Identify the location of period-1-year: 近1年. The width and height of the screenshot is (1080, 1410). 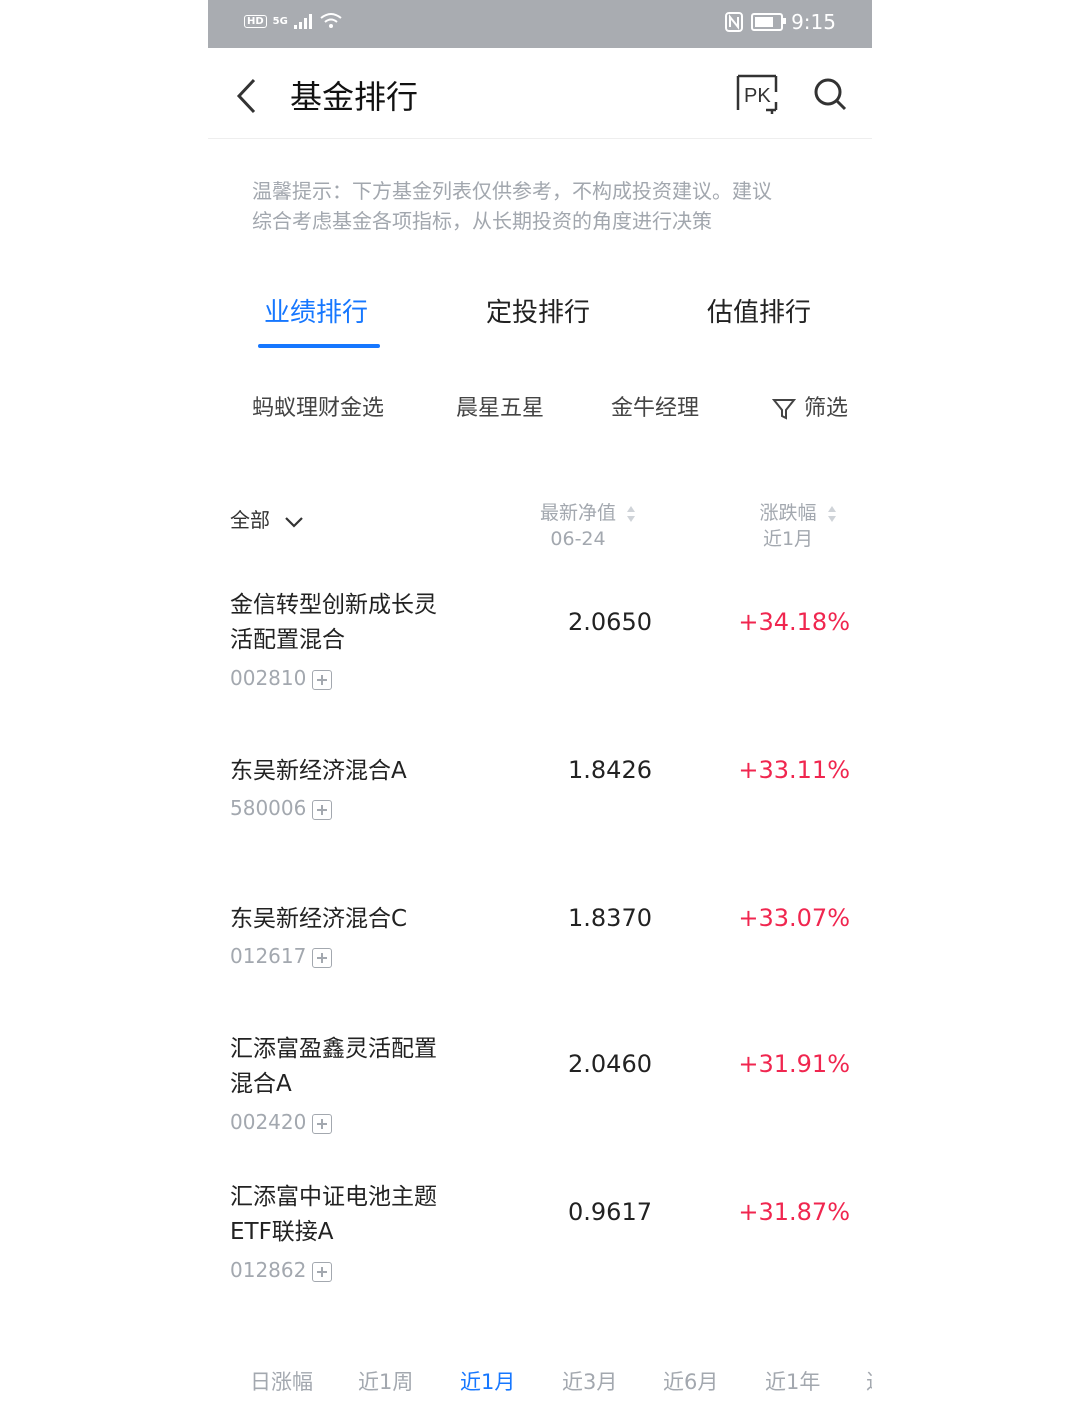
(792, 1381).